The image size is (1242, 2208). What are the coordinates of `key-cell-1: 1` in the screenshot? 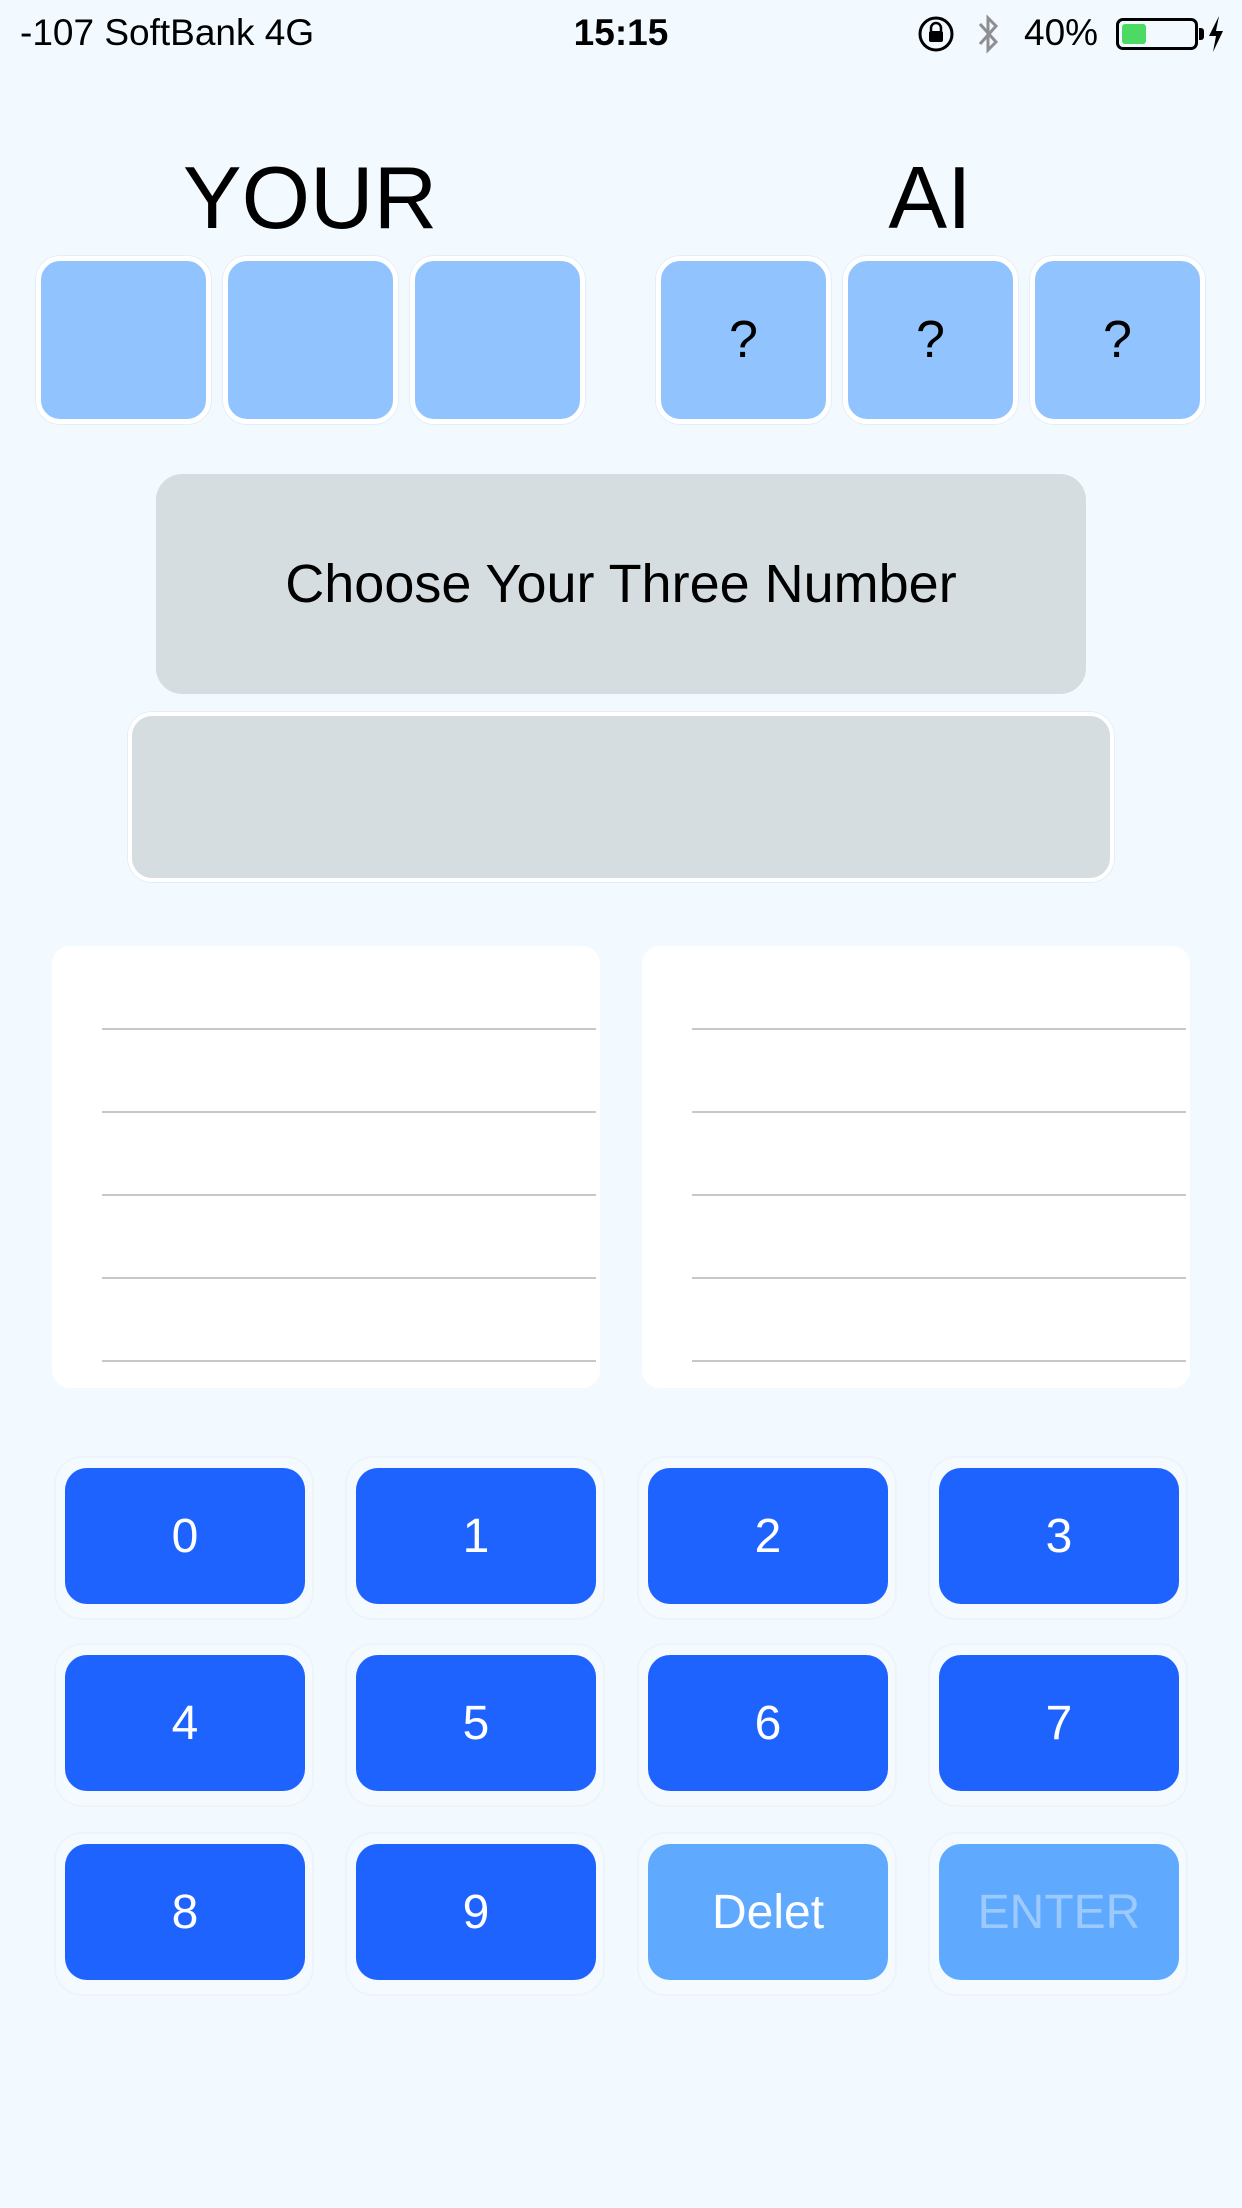 It's located at (475, 1538).